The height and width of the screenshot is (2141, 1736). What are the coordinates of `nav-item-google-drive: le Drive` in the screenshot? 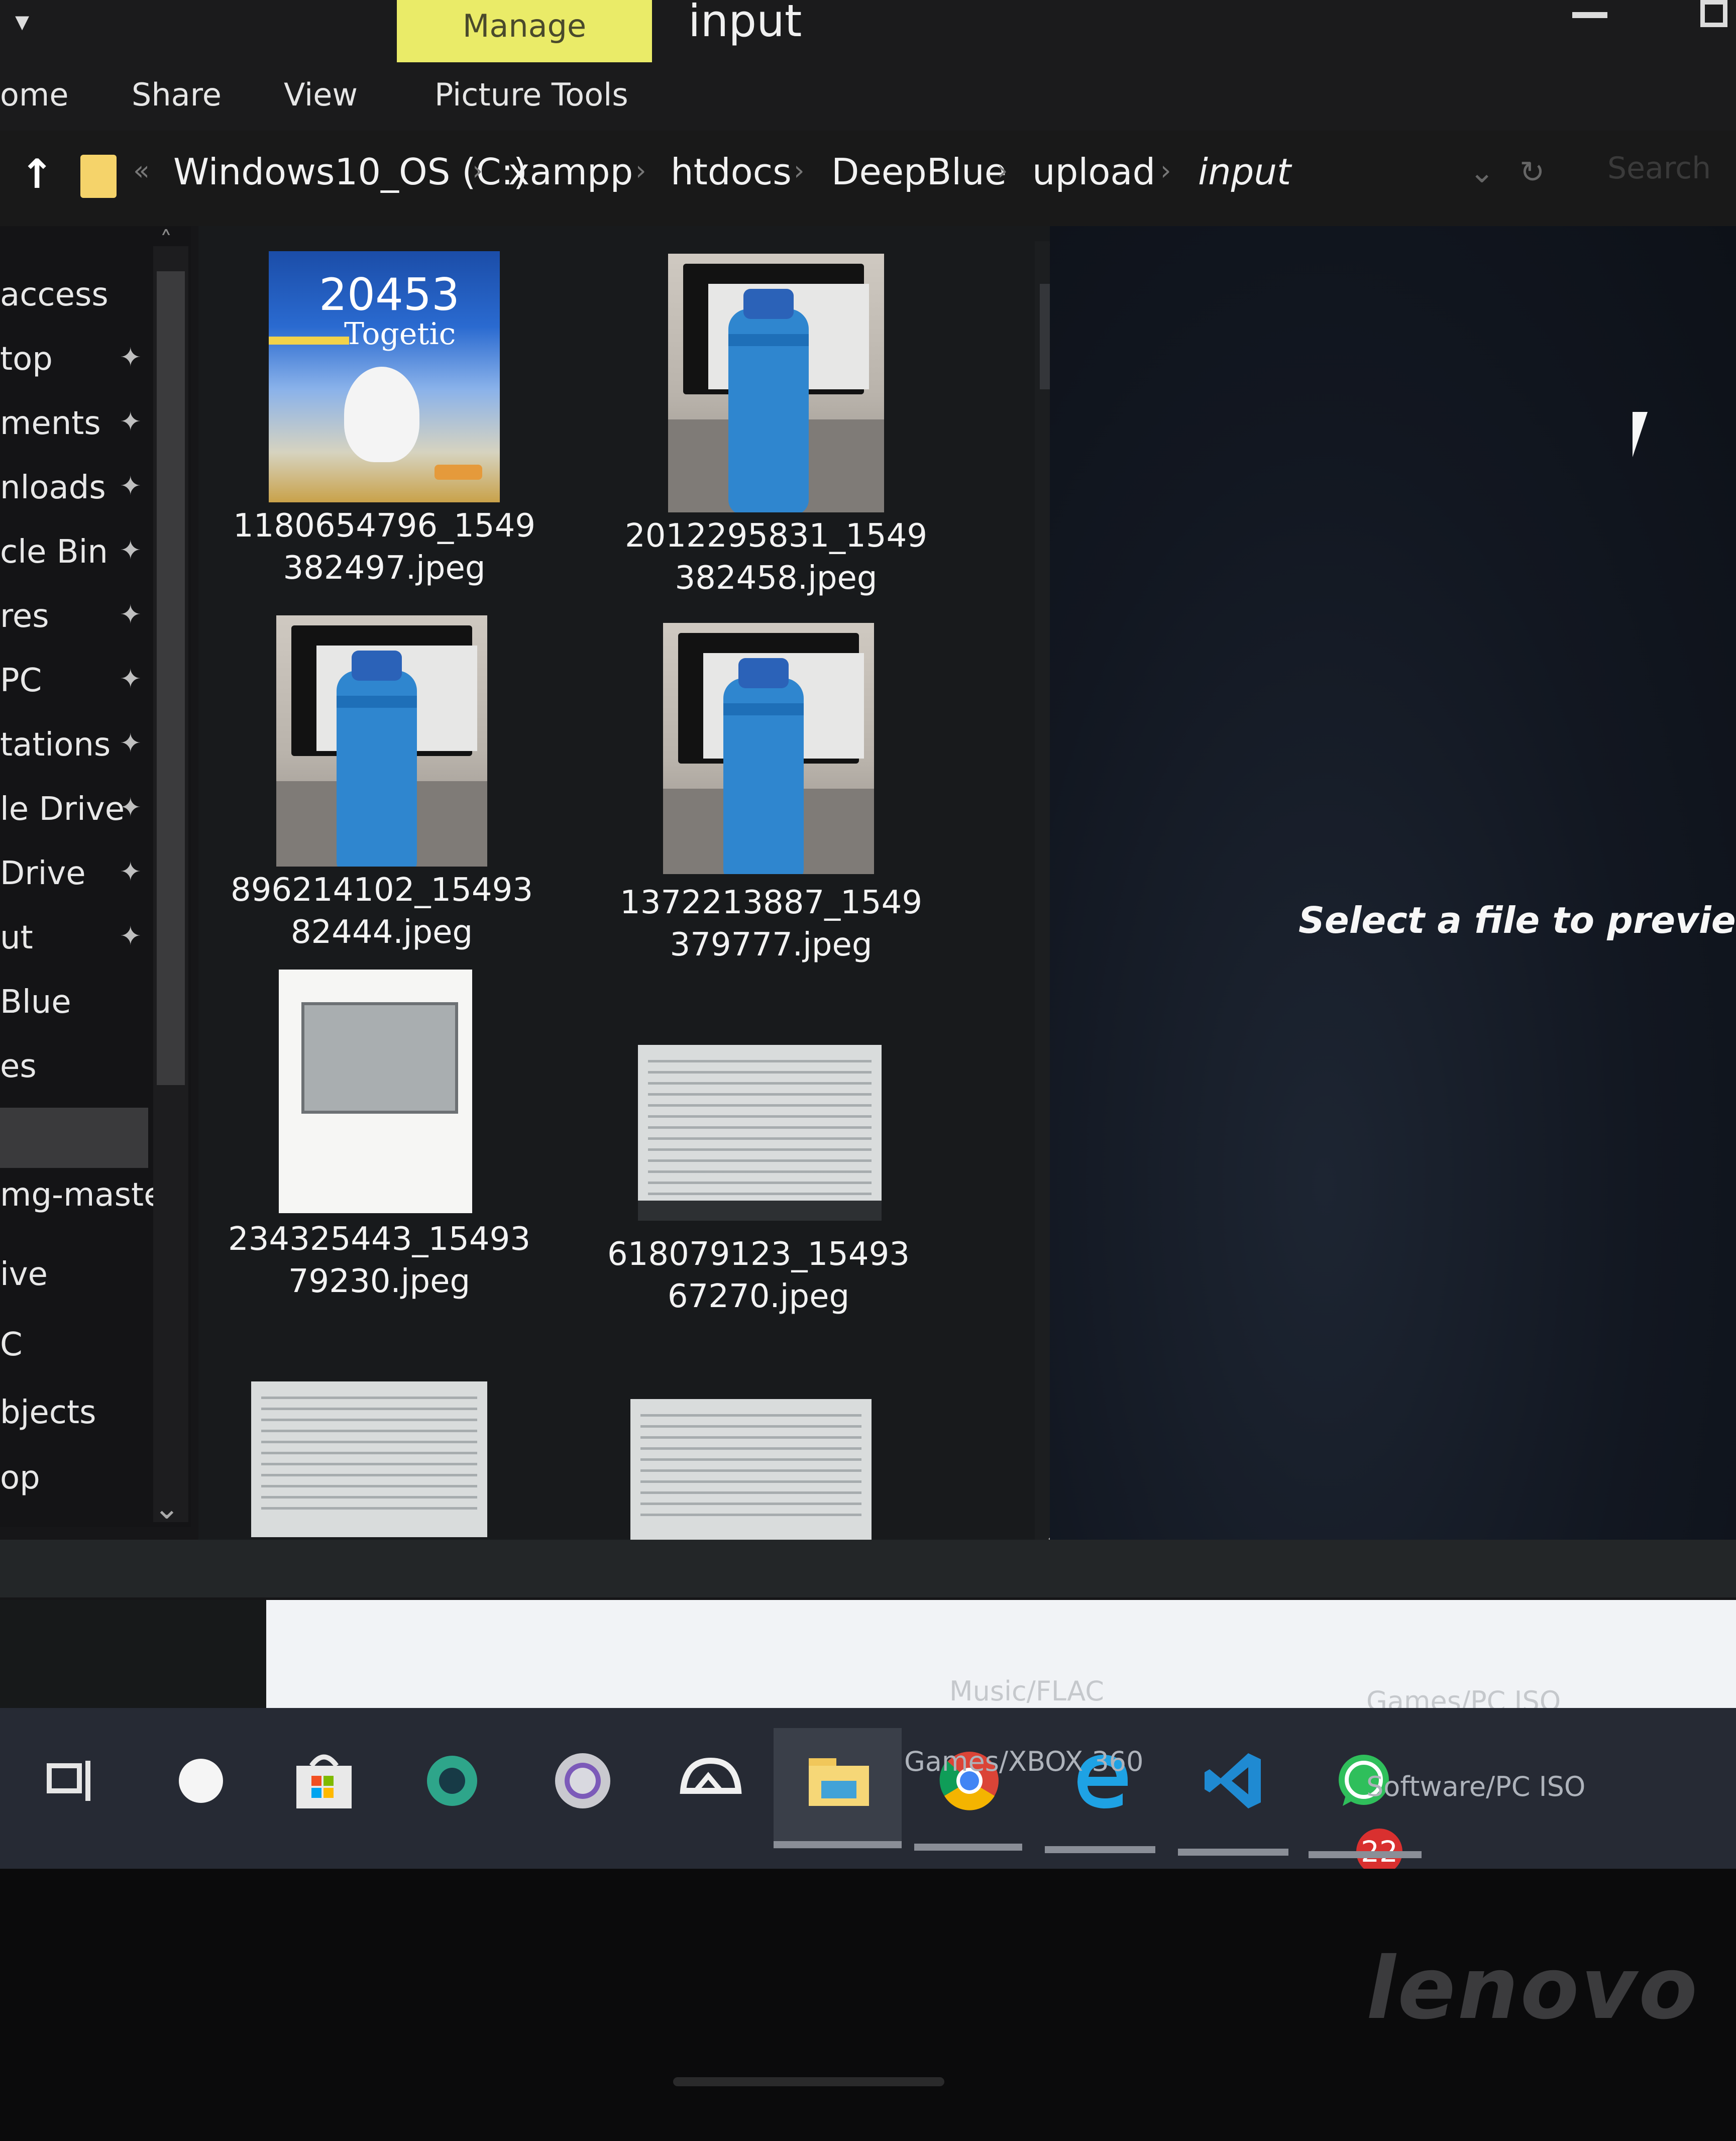 It's located at (62, 809).